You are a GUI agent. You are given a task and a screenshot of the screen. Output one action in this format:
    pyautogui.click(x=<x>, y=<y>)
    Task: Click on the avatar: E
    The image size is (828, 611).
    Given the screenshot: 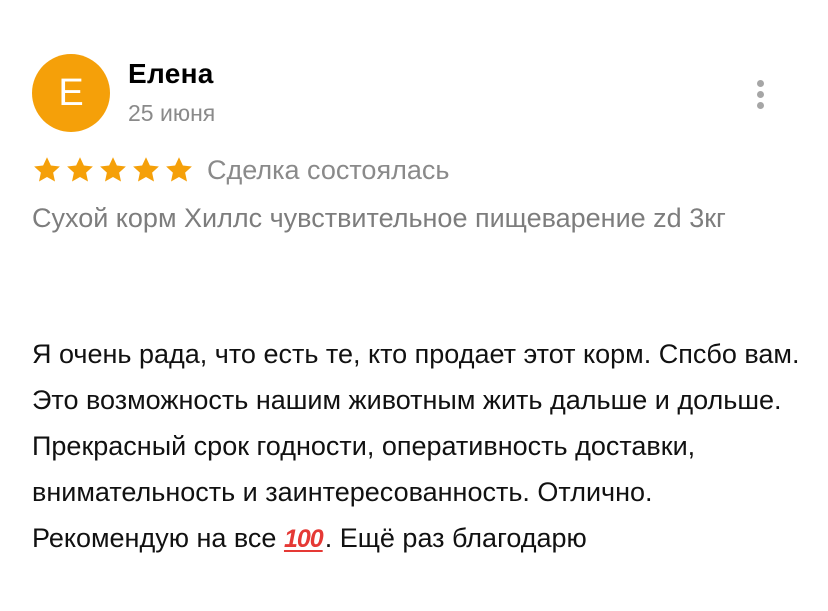 What is the action you would take?
    pyautogui.click(x=71, y=93)
    